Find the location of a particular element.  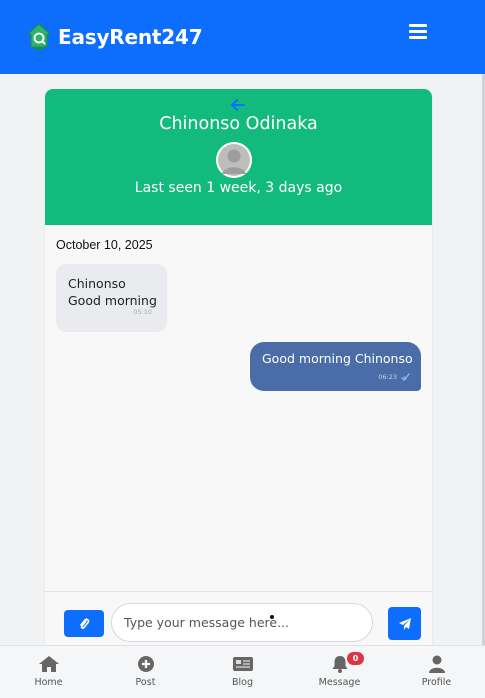

message-text: Good morning Chinonso is located at coordinates (337, 358).